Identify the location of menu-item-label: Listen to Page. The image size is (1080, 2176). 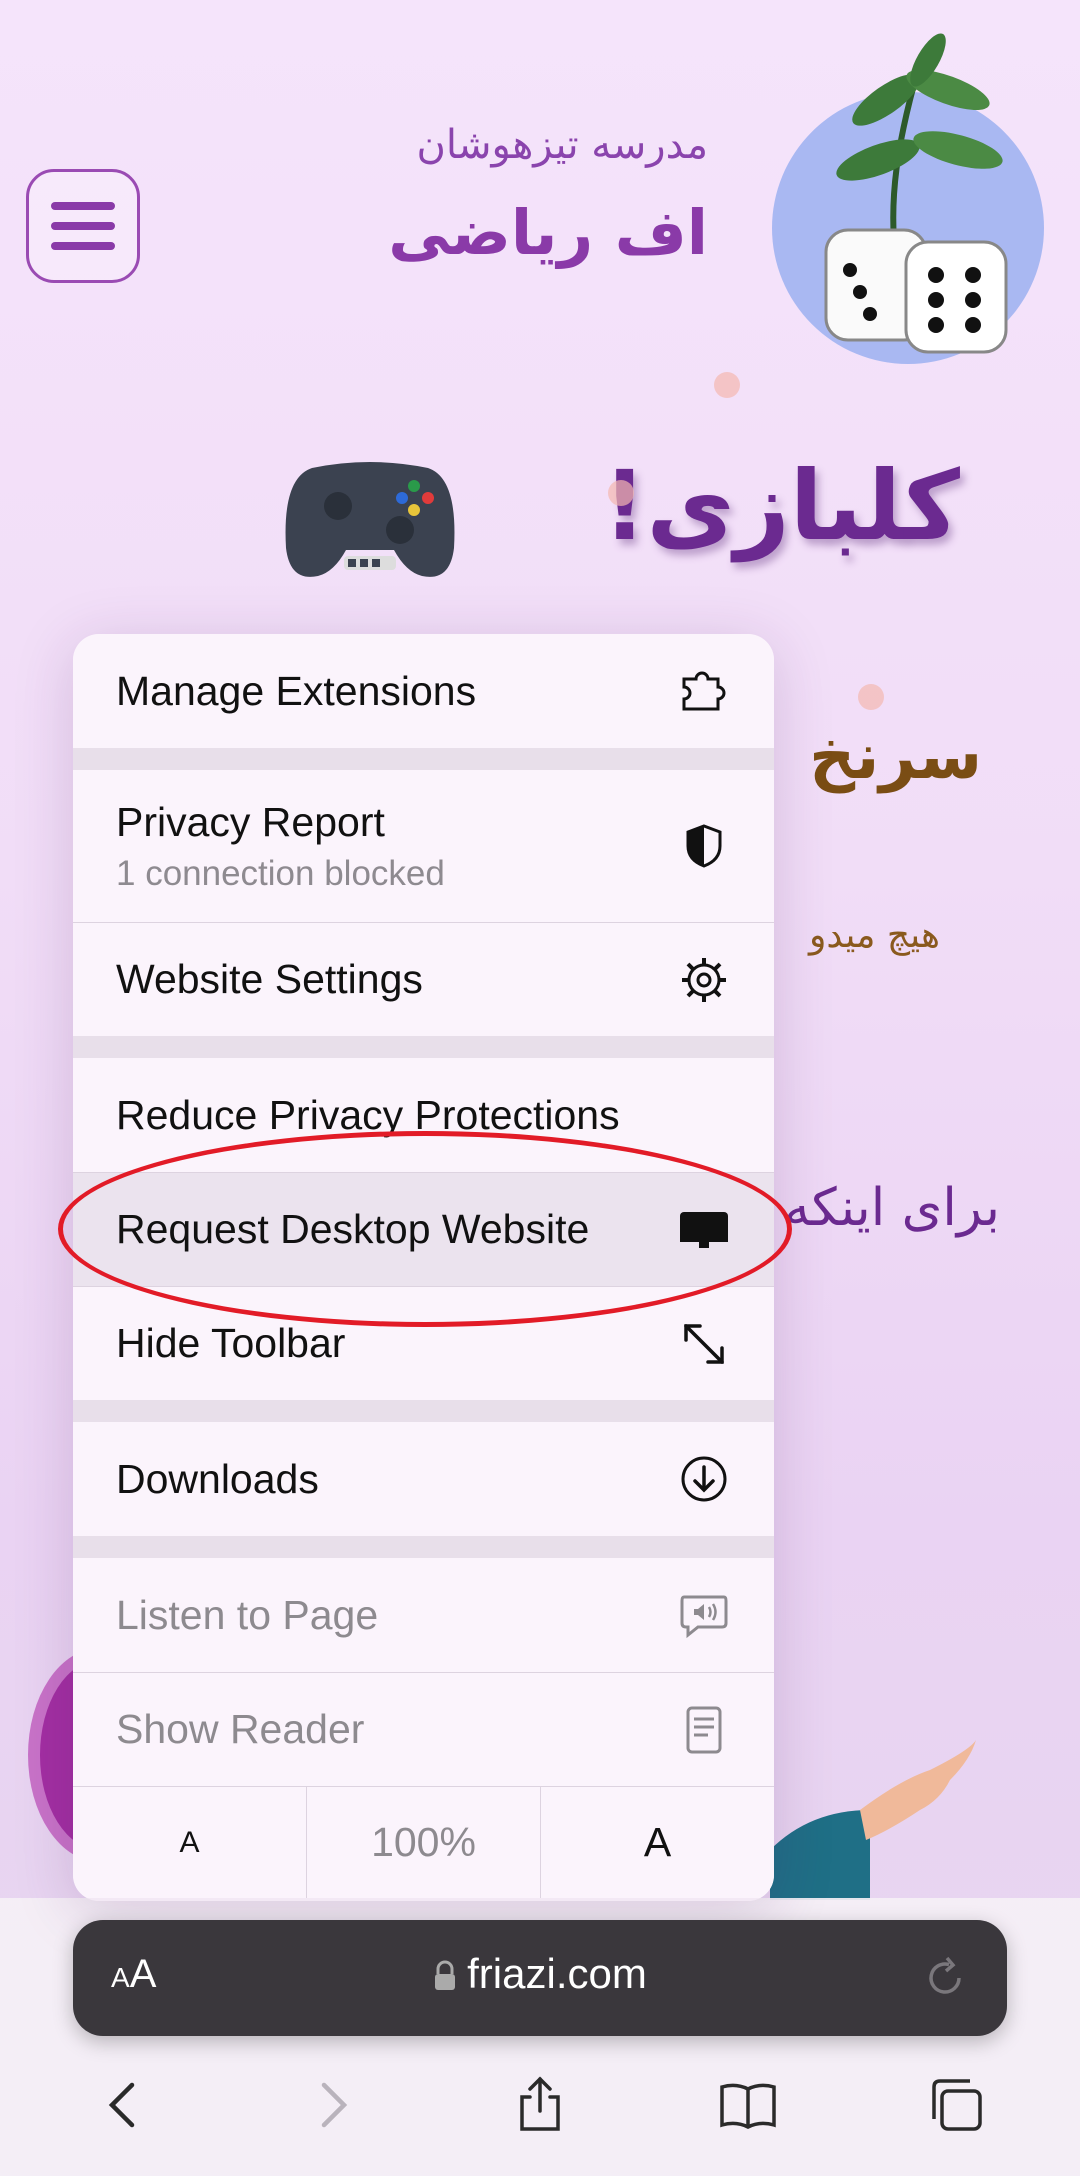
(247, 1614).